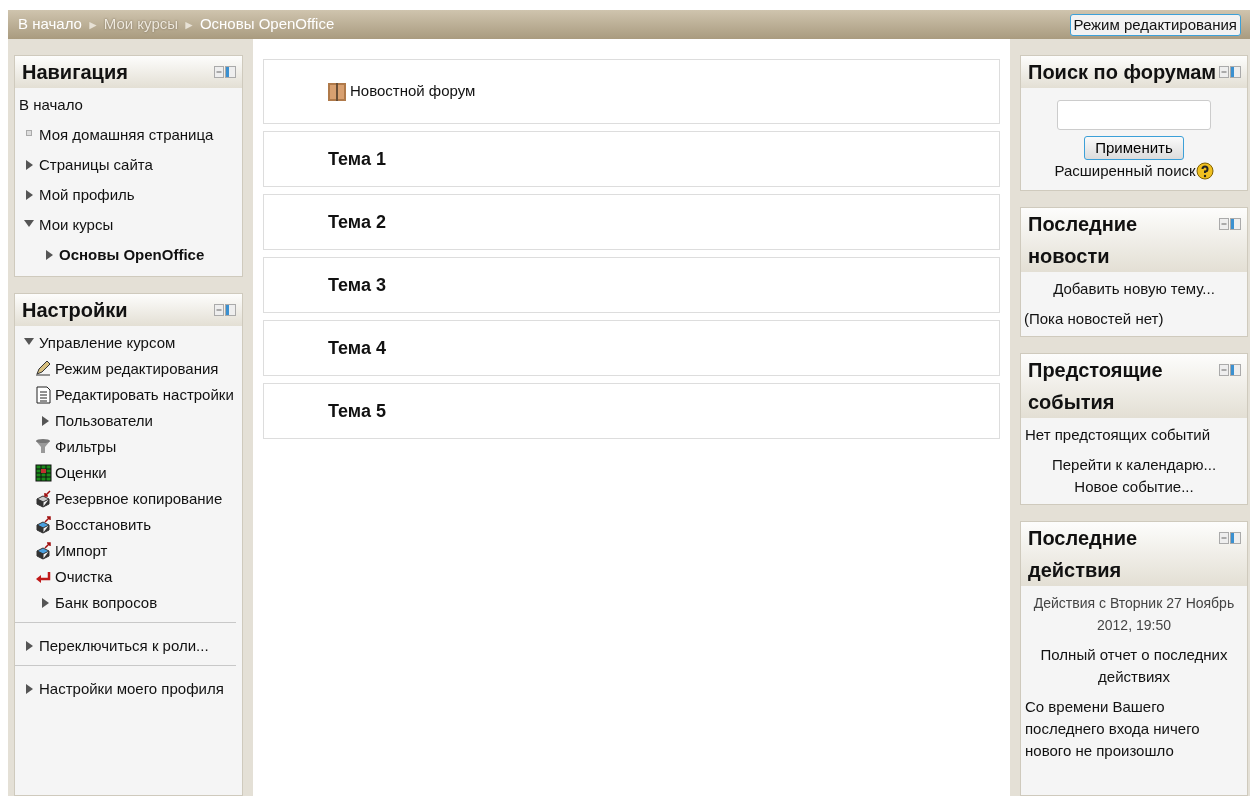  What do you see at coordinates (357, 348) in the screenshot?
I see `topic-title: Тема 4` at bounding box center [357, 348].